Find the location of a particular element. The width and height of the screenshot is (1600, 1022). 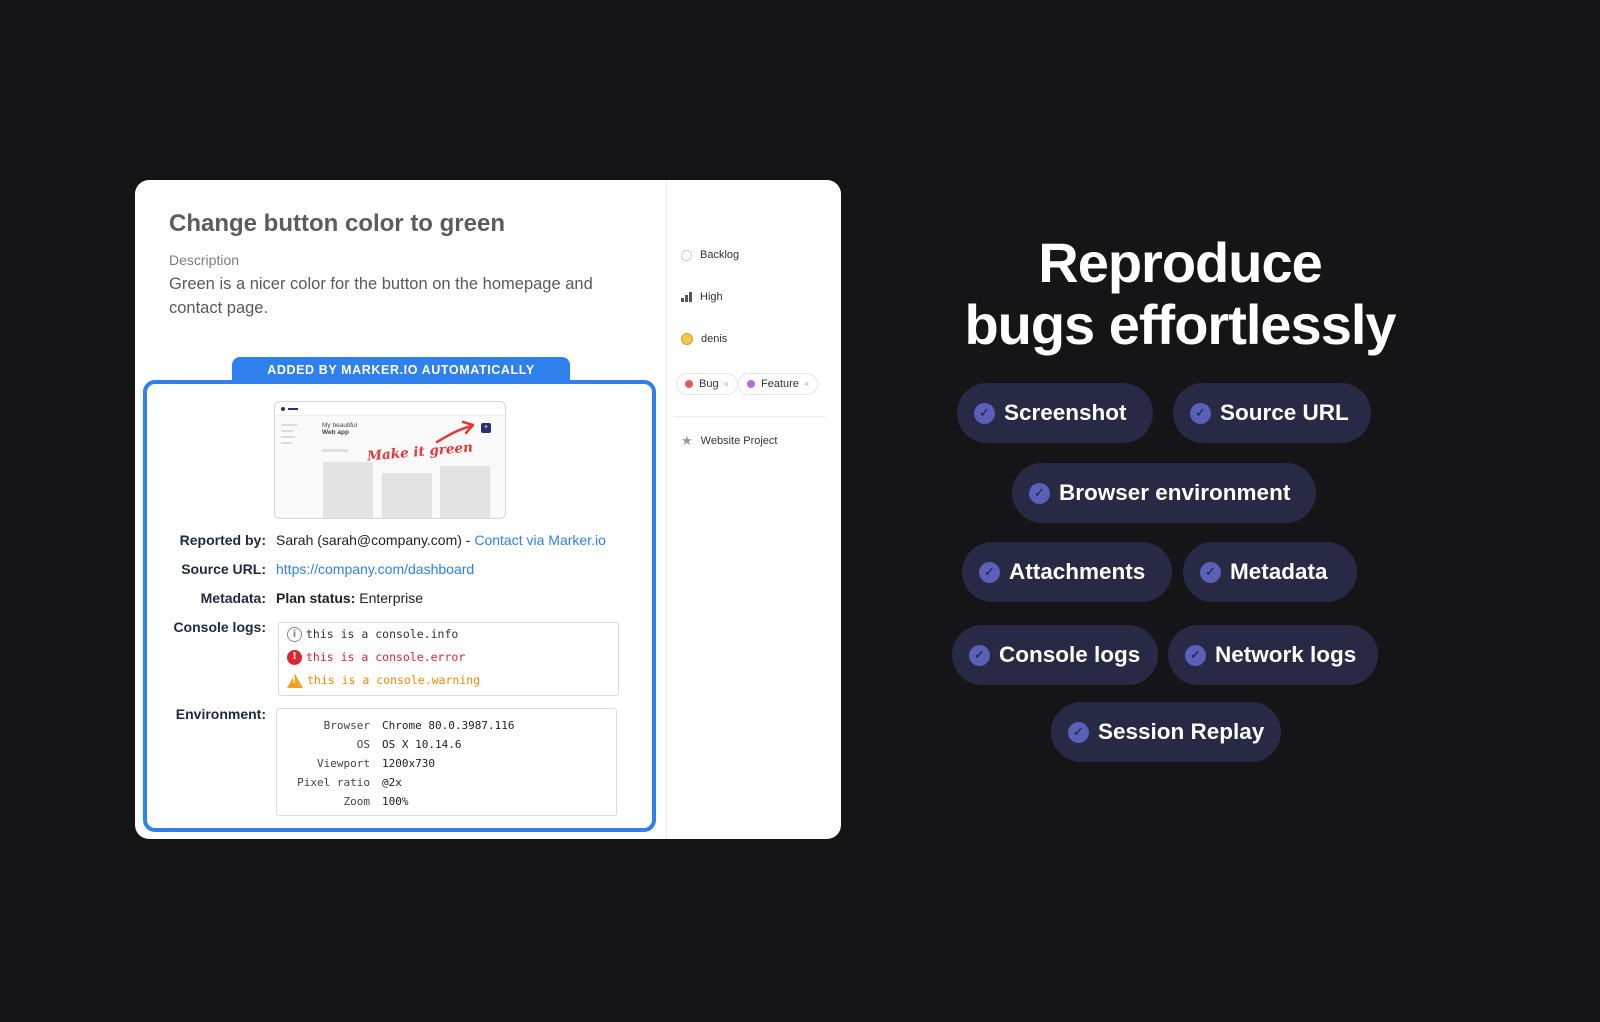

tag-label: Bug is located at coordinates (709, 384).